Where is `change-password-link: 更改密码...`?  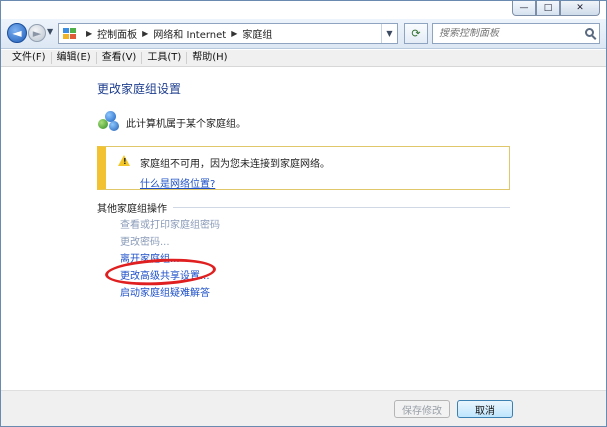
change-password-link: 更改密码... is located at coordinates (145, 242).